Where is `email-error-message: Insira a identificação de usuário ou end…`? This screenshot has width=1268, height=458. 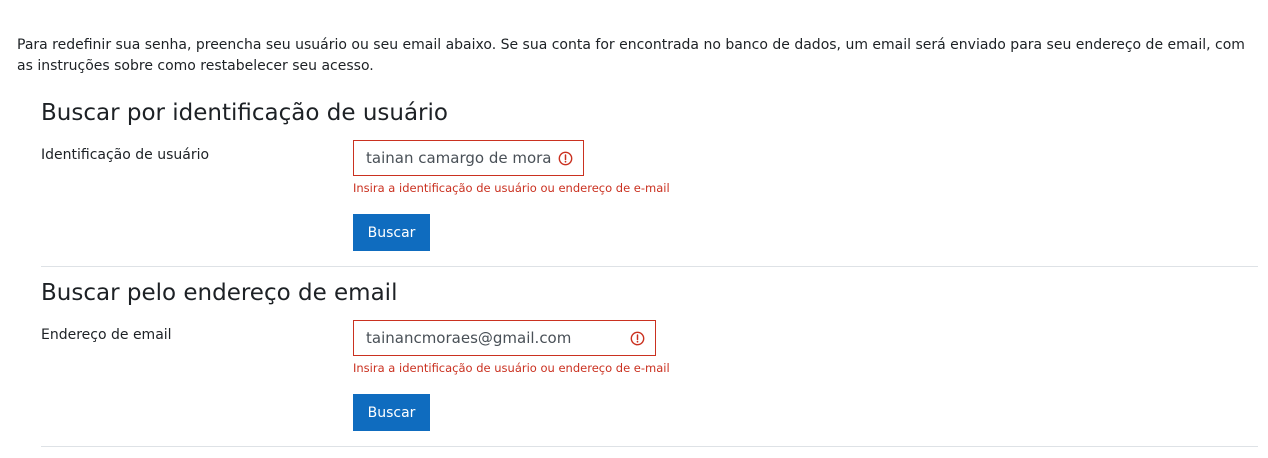 email-error-message: Insira a identificação de usuário ou end… is located at coordinates (511, 368).